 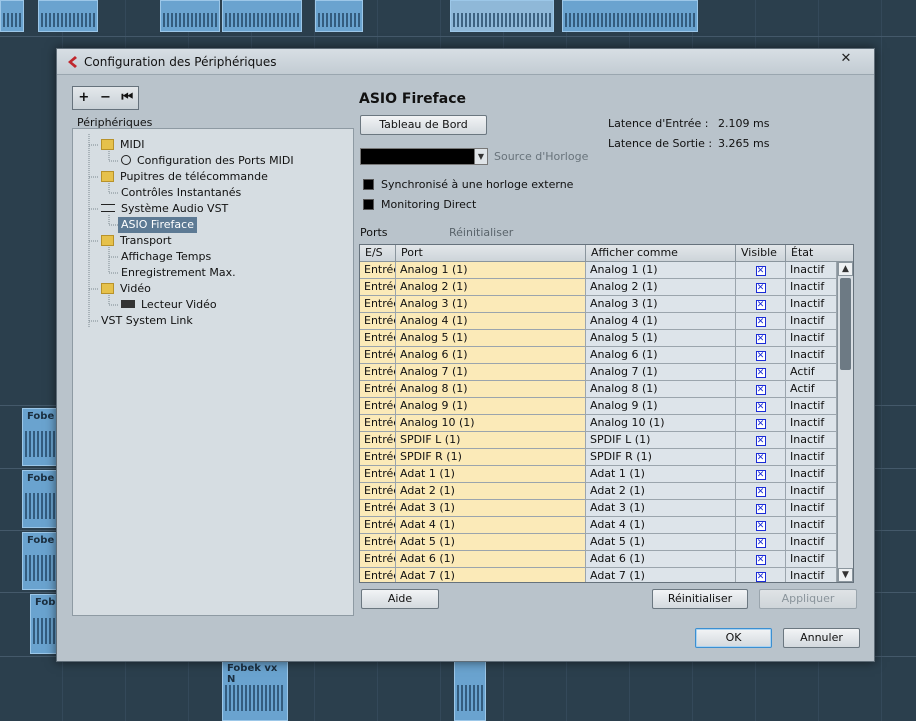 I want to click on dialog-titlebar: Configuration des Périphériques ✕, so click(x=465, y=62).